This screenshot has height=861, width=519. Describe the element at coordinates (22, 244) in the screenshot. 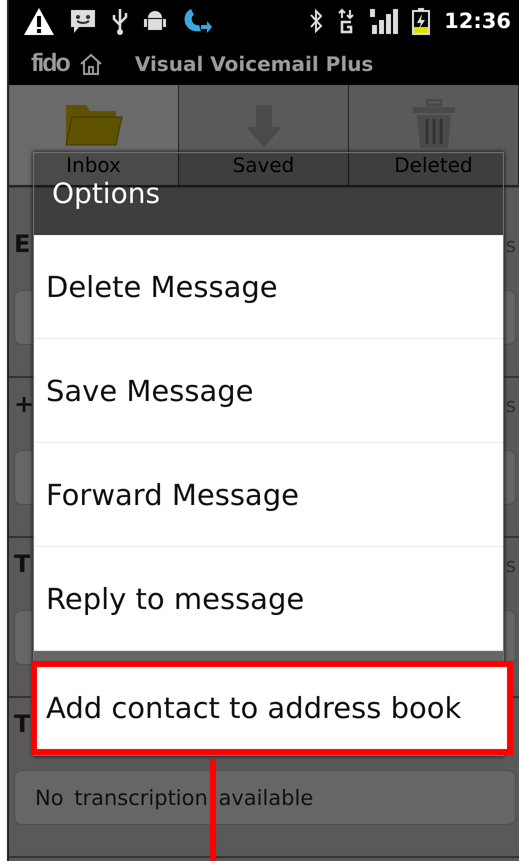

I see `message-sender: E` at that location.